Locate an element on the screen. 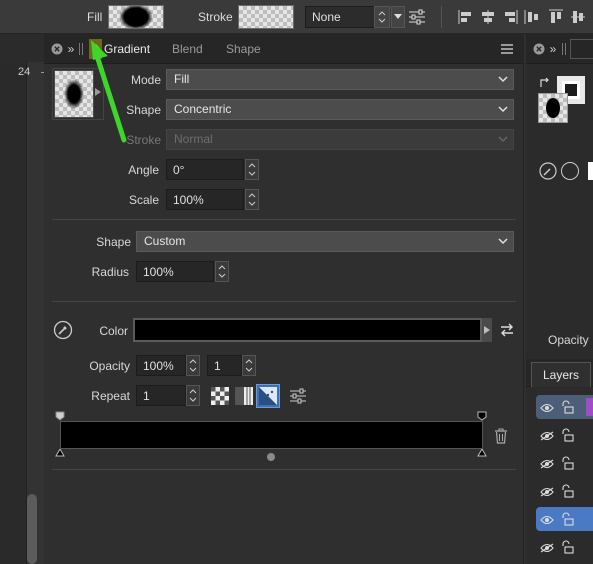 This screenshot has height=564, width=593. tab-shape: Shape is located at coordinates (243, 49).